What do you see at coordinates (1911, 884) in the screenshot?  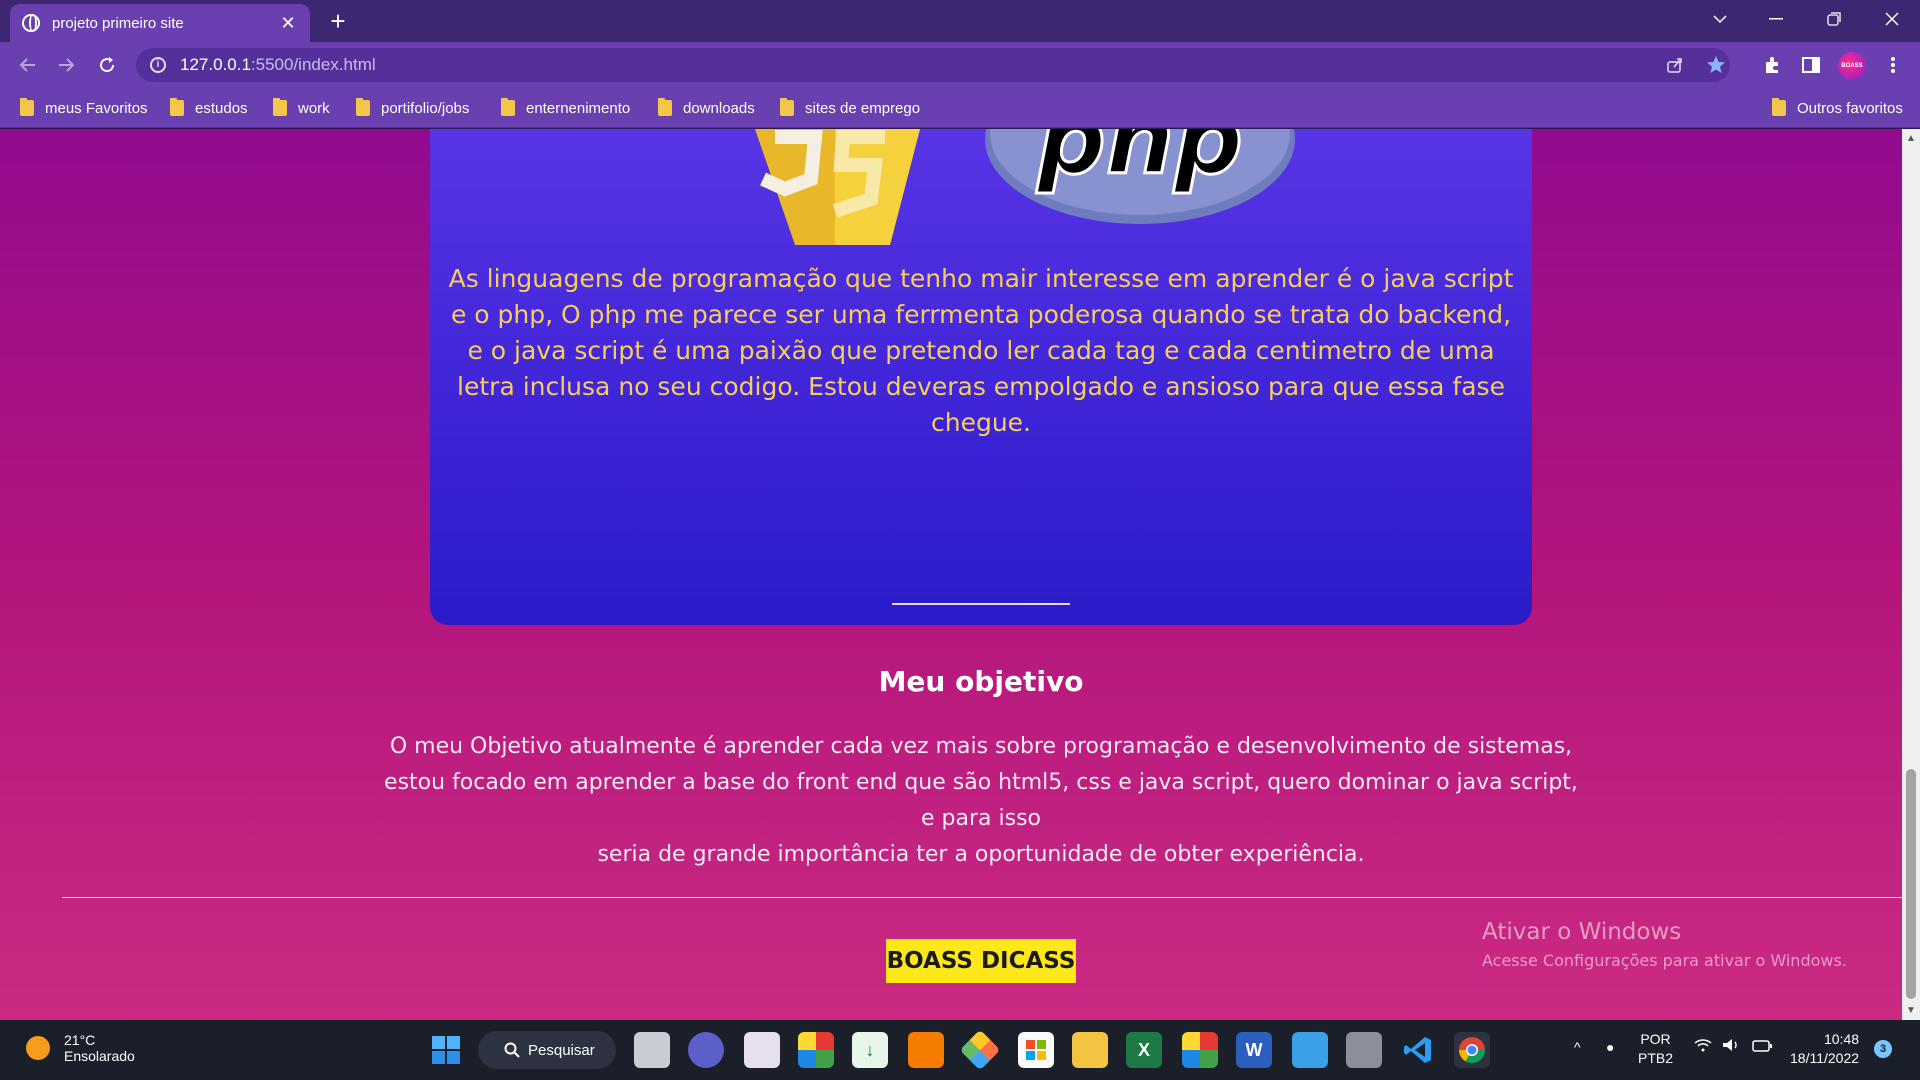 I see `scrollbar-thumb` at bounding box center [1911, 884].